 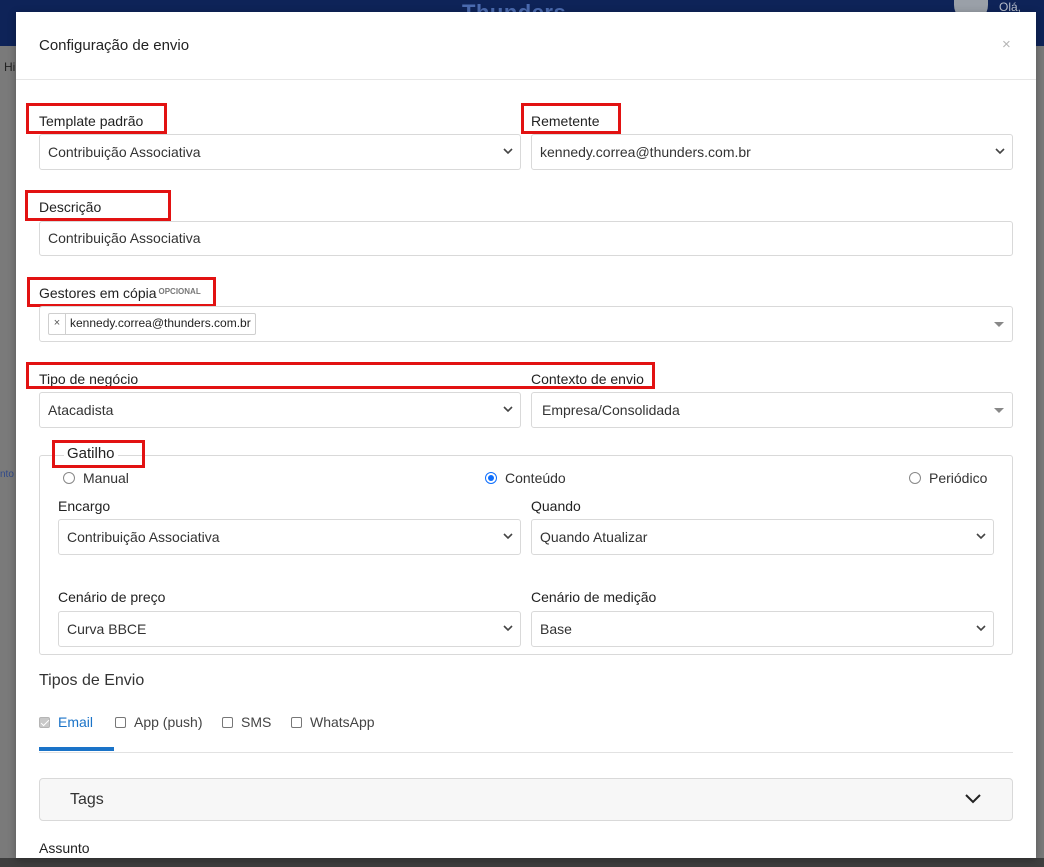 What do you see at coordinates (535, 478) in the screenshot?
I see `radio-conteudo-label: Conteúdo` at bounding box center [535, 478].